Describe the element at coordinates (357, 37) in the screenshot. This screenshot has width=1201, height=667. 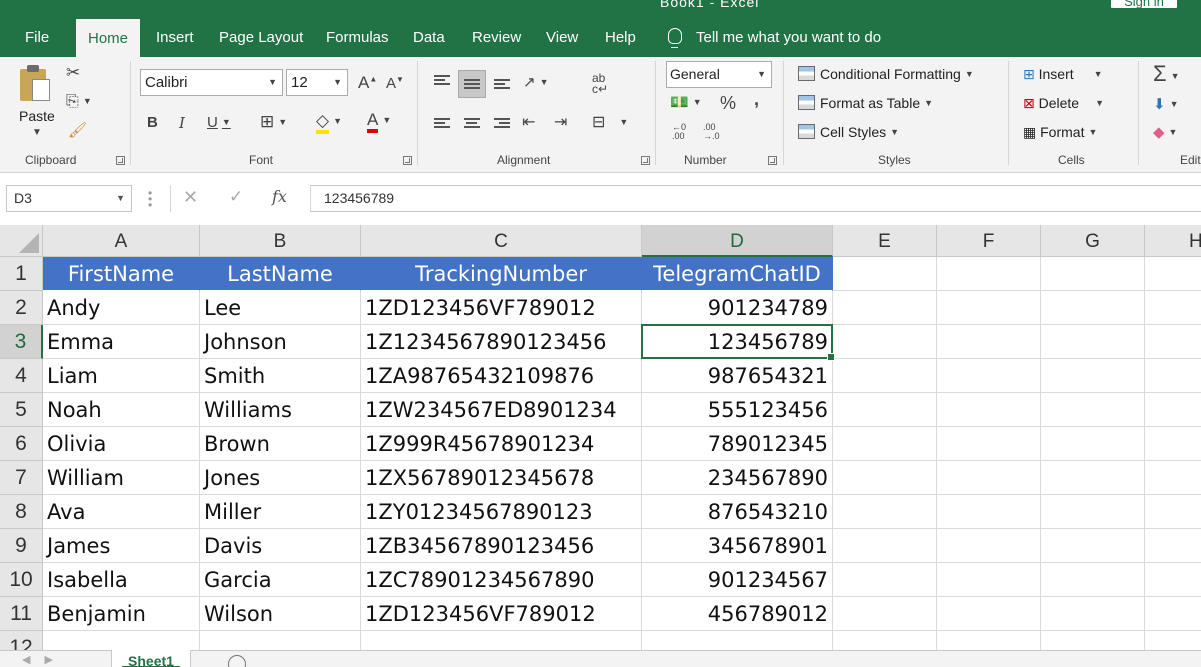
I see `tab-formulas: Formulas` at that location.